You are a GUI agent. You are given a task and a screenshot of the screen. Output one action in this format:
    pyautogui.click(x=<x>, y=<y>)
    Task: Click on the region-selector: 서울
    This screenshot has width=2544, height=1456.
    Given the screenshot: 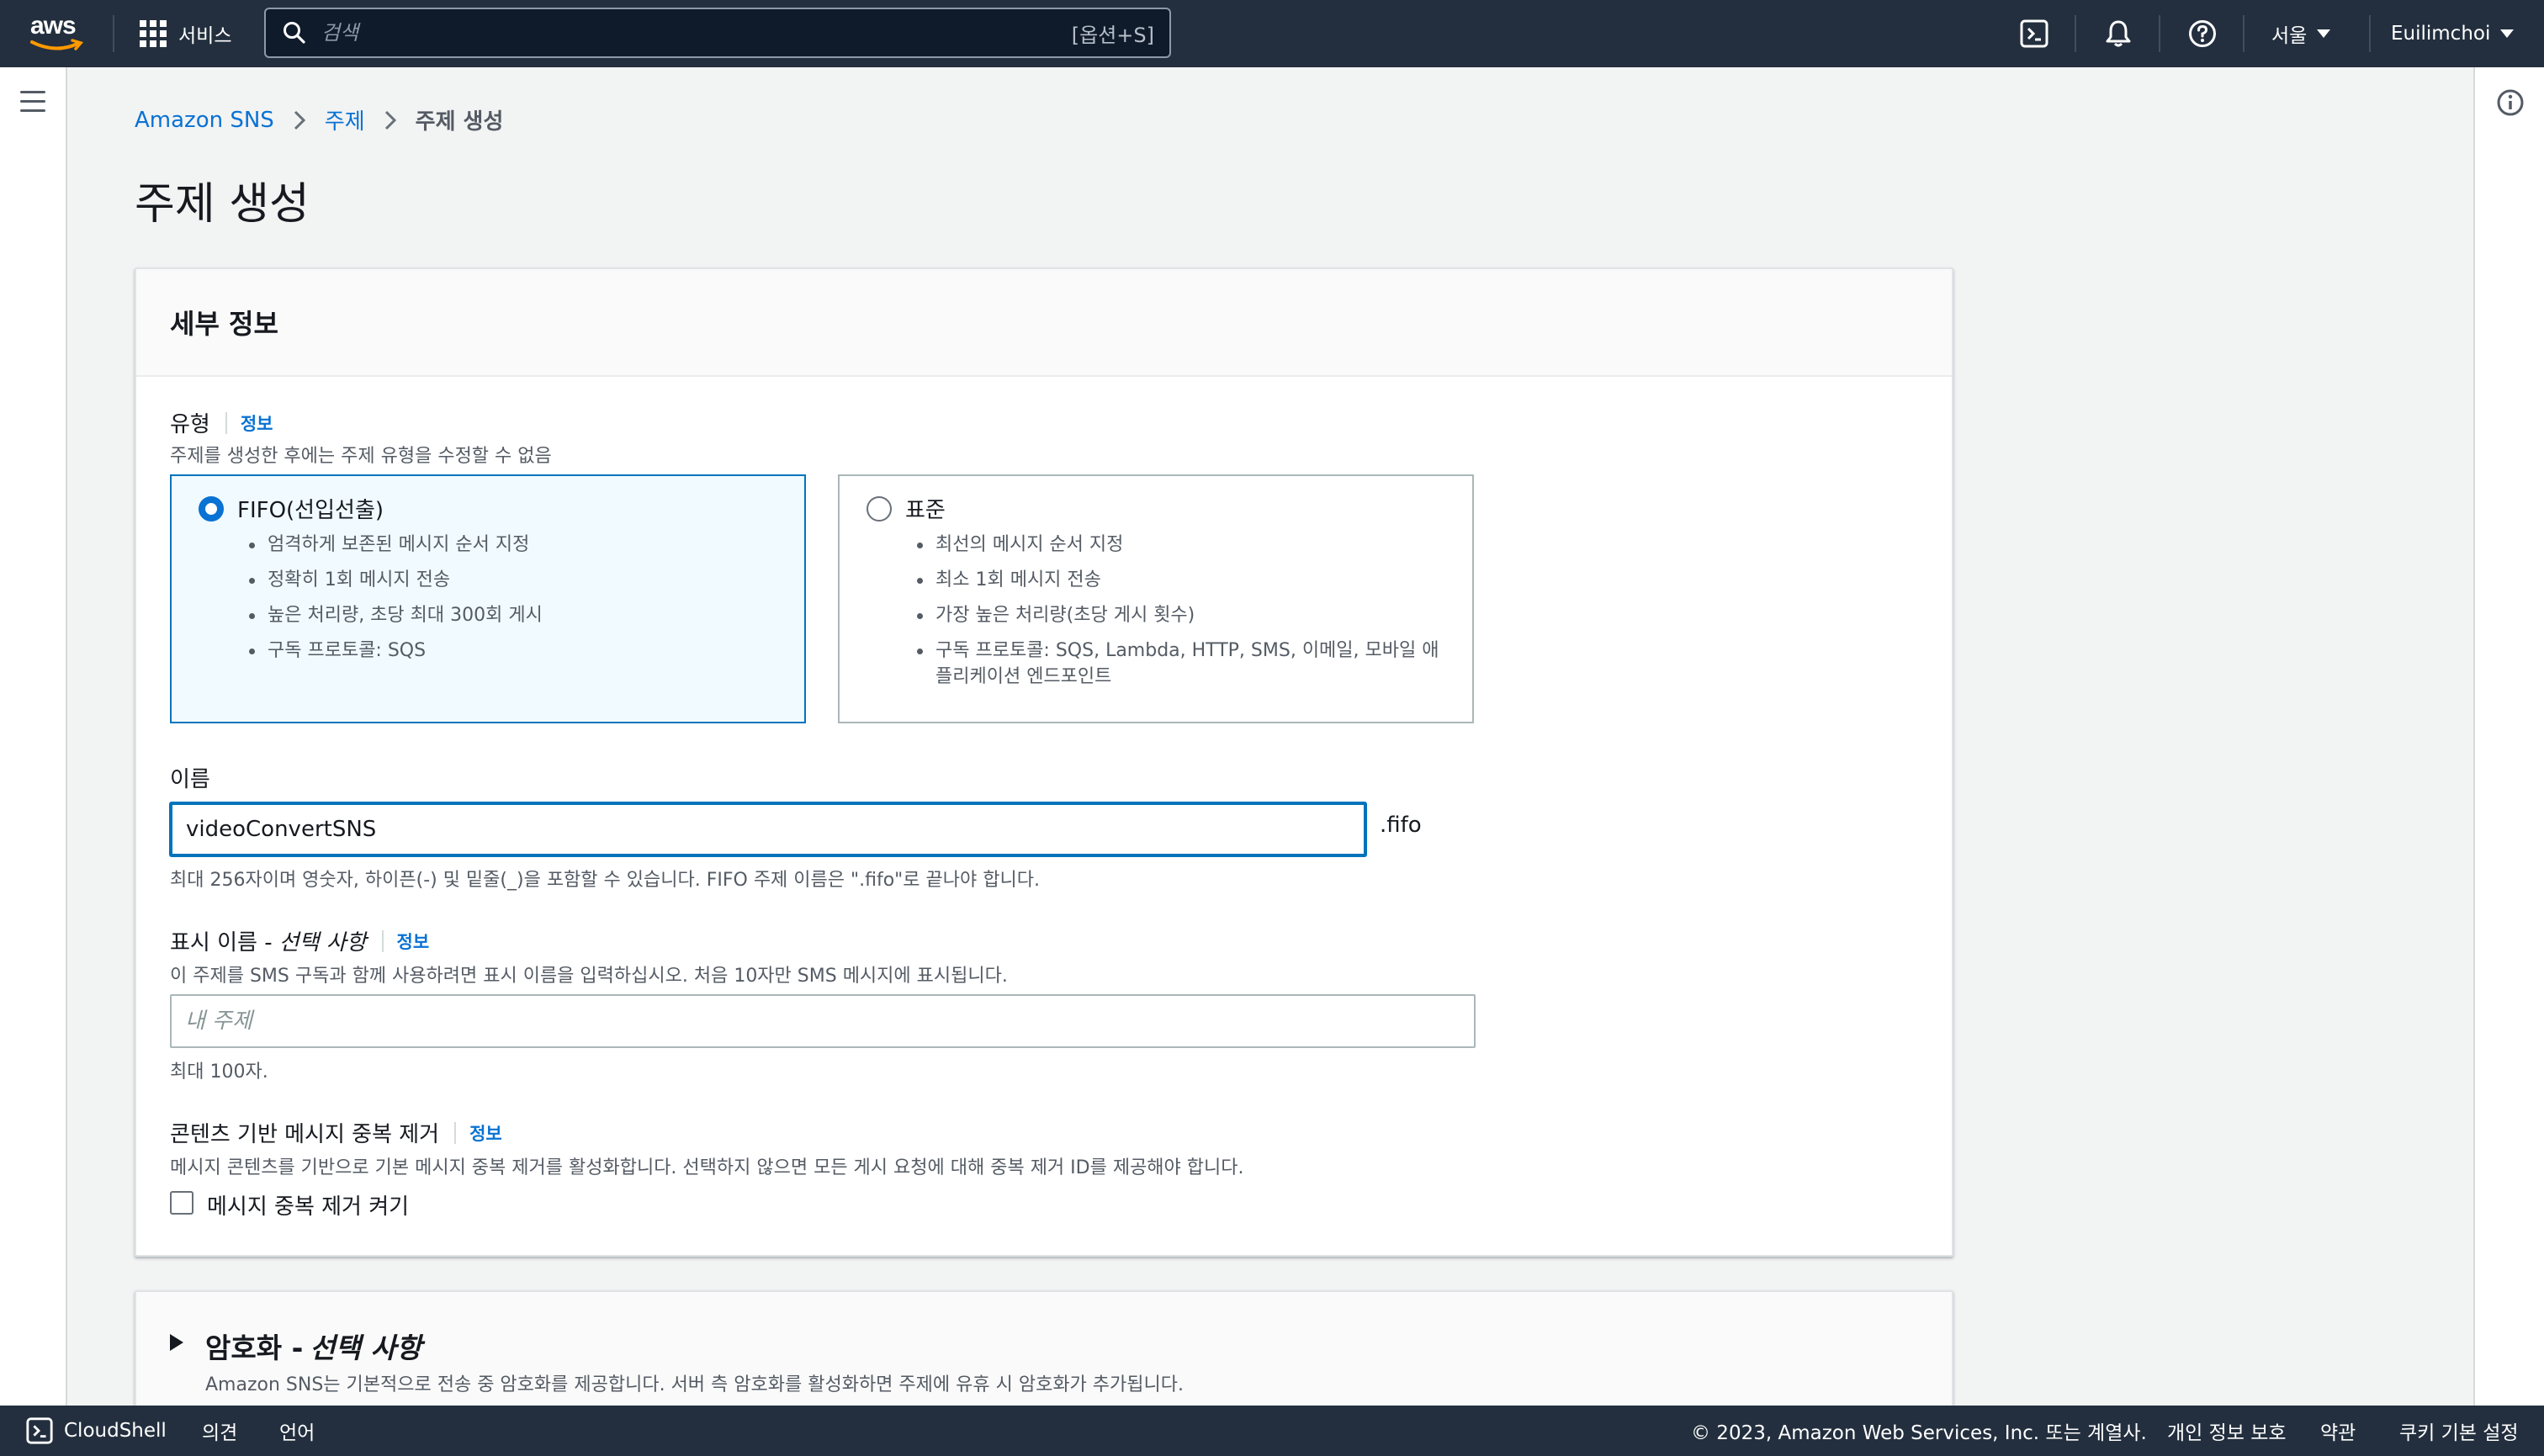 What is the action you would take?
    pyautogui.click(x=2301, y=34)
    